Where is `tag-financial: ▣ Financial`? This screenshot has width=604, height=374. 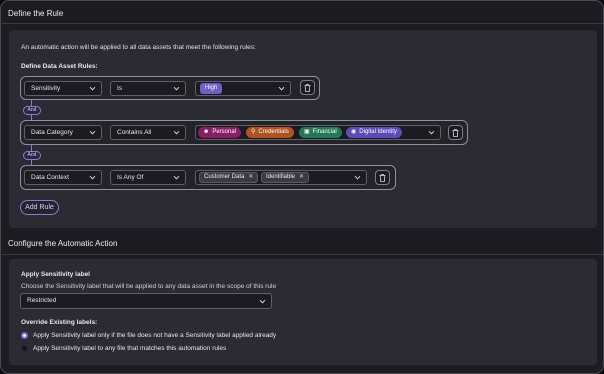
tag-financial: ▣ Financial is located at coordinates (320, 132).